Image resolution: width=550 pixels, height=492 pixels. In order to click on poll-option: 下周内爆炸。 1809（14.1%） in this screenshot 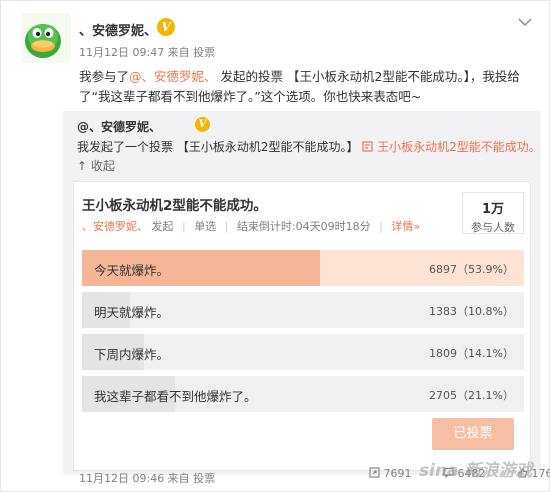, I will do `click(303, 352)`.